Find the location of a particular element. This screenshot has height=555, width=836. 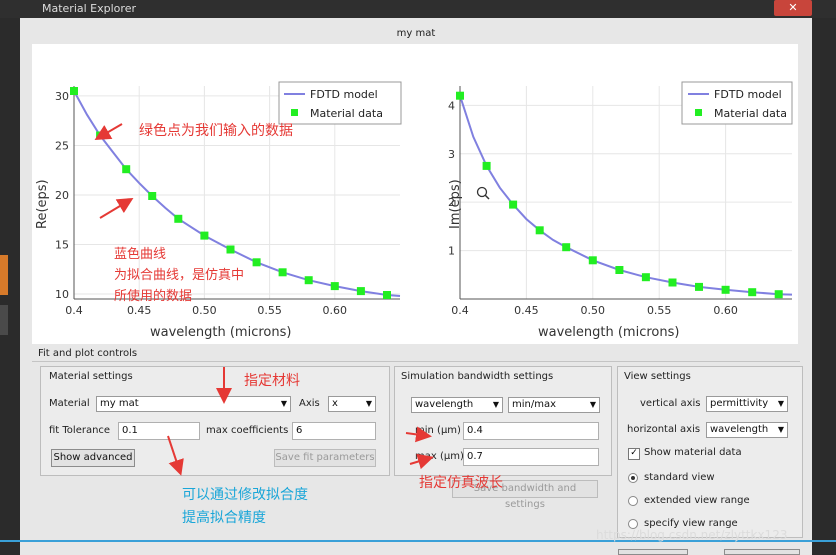

legend: FDTD model Material data is located at coordinates (340, 103).